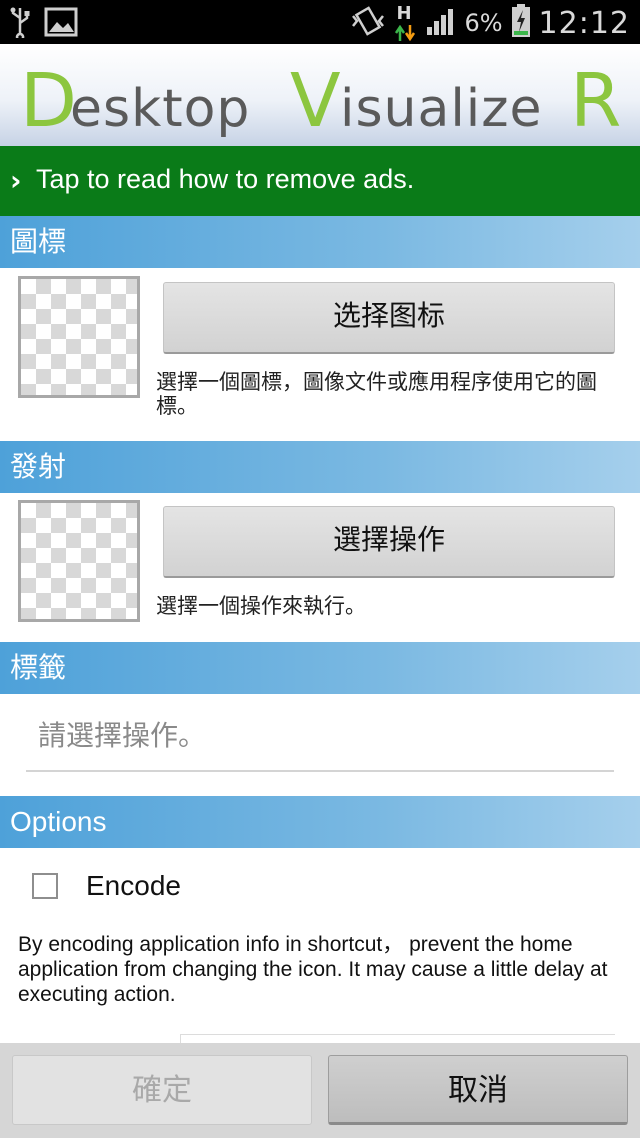  Describe the element at coordinates (162, 1090) in the screenshot. I see `ok-button: 確定` at that location.